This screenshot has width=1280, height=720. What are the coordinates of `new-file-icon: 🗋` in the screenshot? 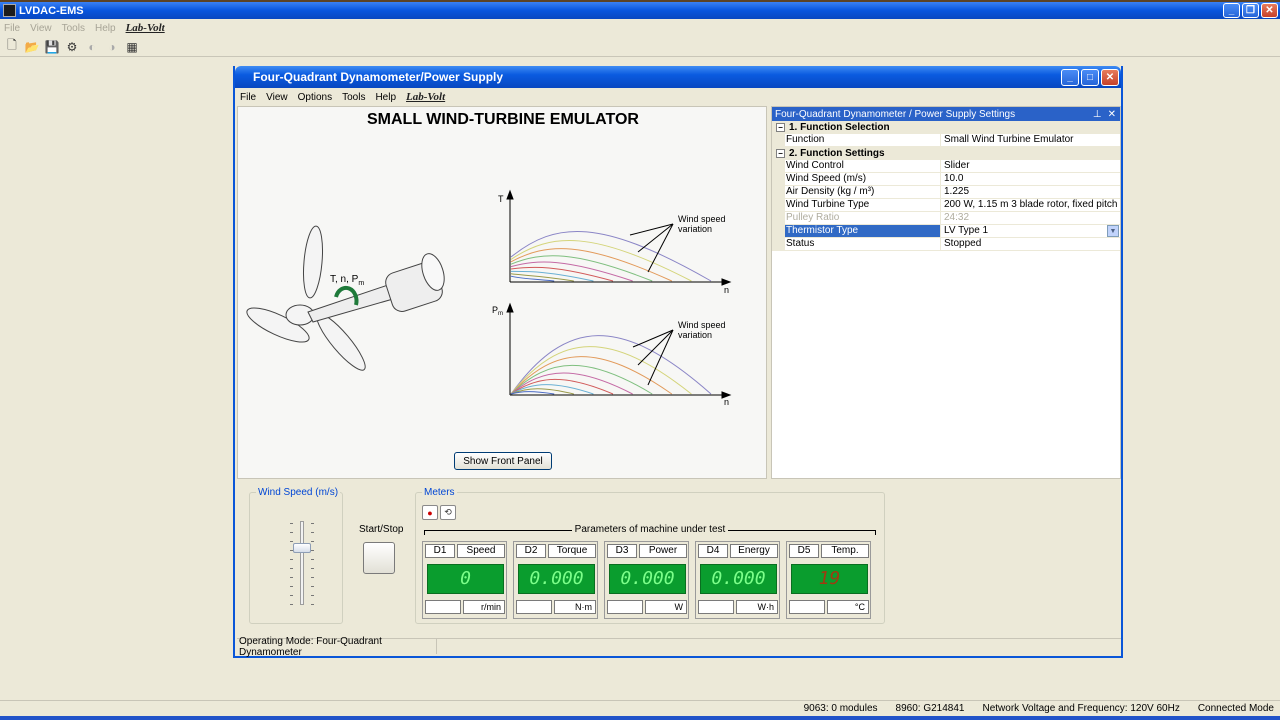 It's located at (12, 46).